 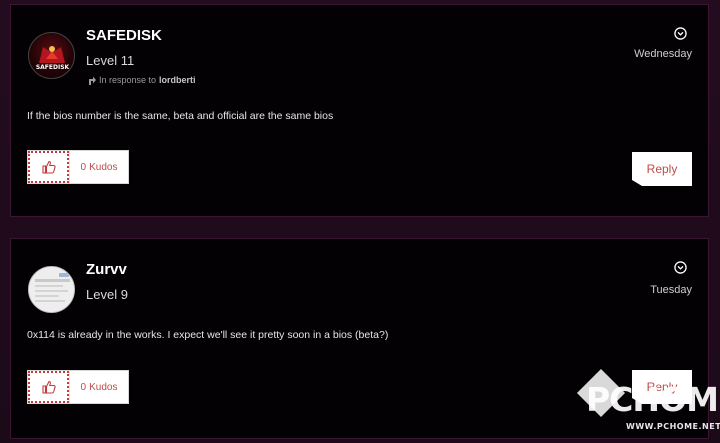 I want to click on safedisk-logo-icon: SAFEDISK, so click(x=53, y=58).